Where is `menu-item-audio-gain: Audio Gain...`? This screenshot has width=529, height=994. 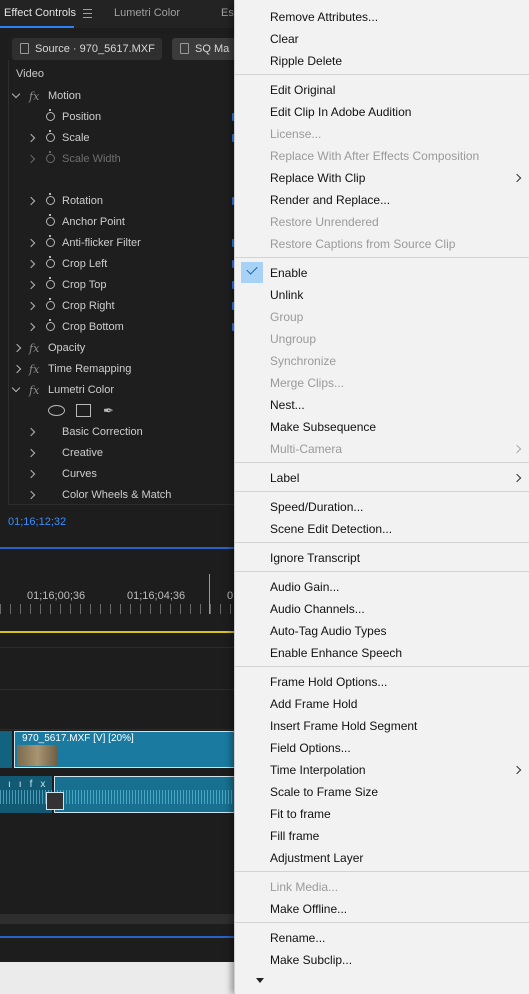 menu-item-audio-gain: Audio Gain... is located at coordinates (382, 587).